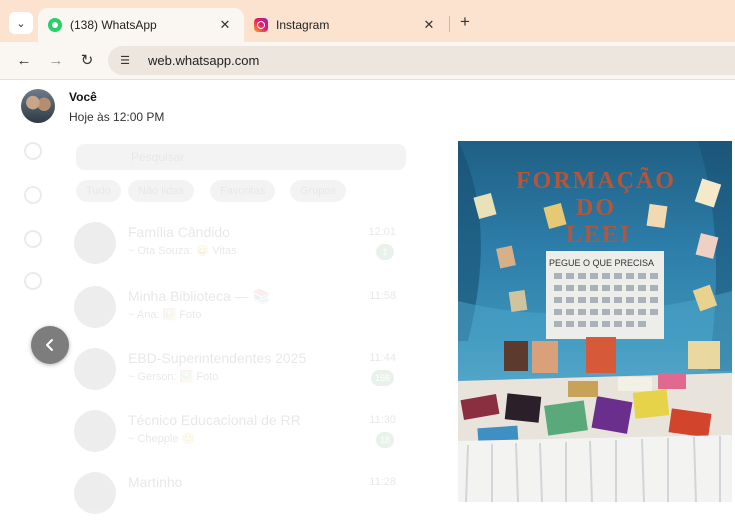 The height and width of the screenshot is (524, 735). I want to click on chat-last-message: ~ Ota Souza: 😄 Vitas, so click(182, 251).